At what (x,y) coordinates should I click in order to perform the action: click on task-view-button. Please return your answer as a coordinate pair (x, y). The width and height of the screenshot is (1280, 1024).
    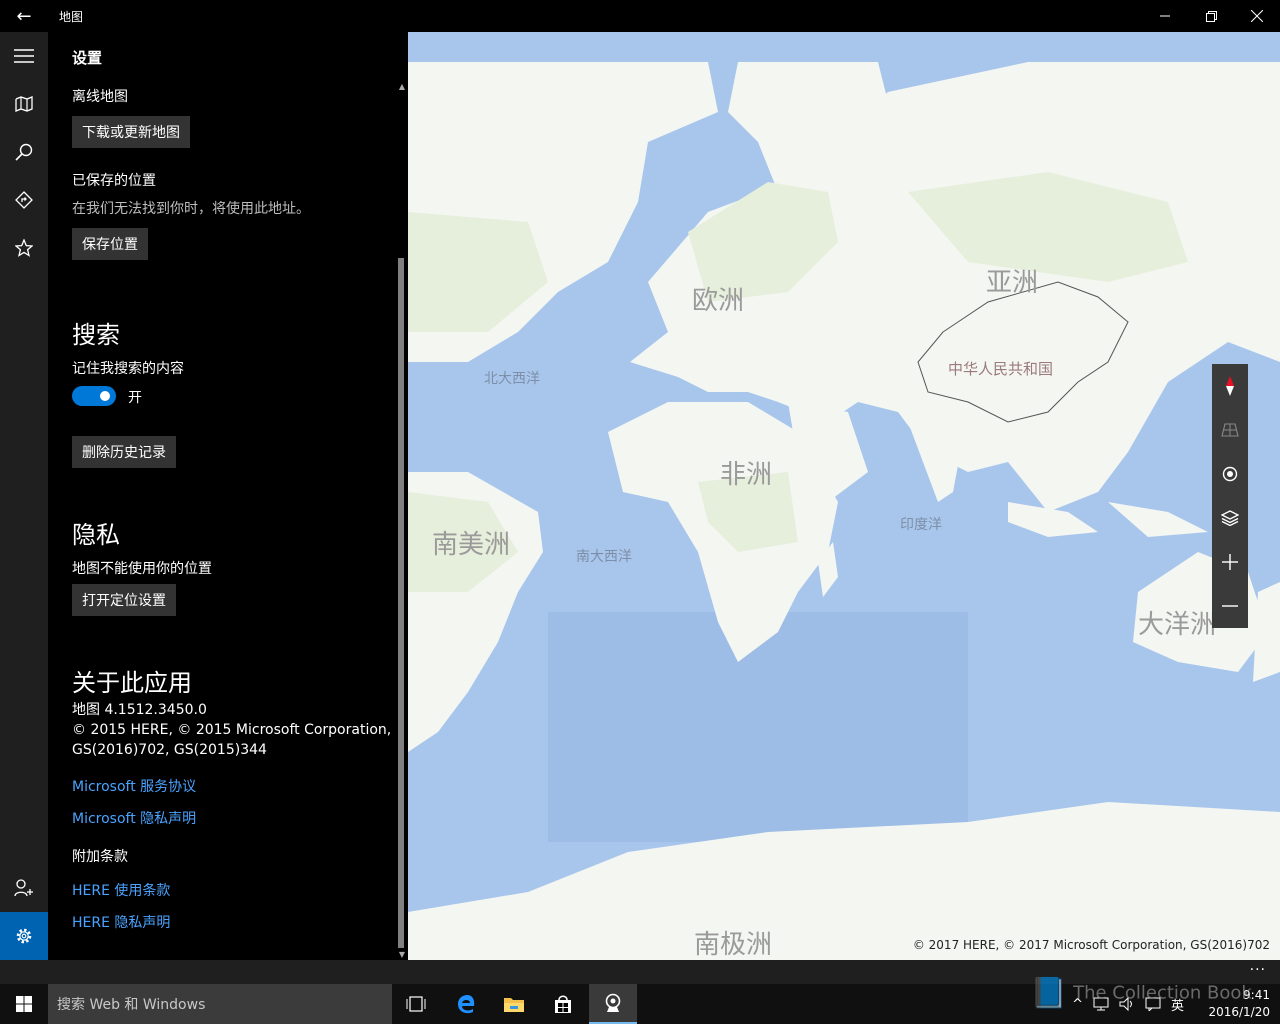
    Looking at the image, I should click on (416, 1004).